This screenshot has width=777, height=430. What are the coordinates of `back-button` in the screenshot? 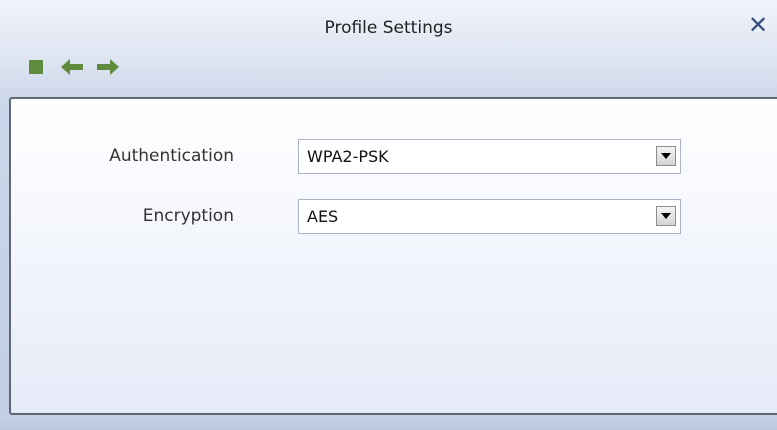 It's located at (72, 67).